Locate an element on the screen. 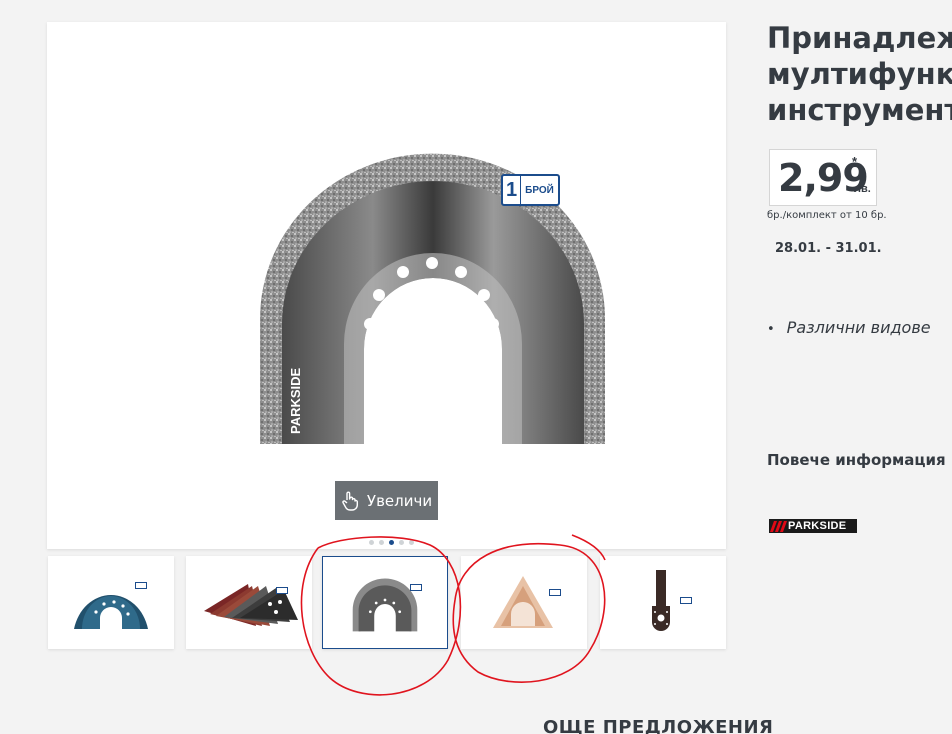  product-title-line: инструмент is located at coordinates (859, 110).